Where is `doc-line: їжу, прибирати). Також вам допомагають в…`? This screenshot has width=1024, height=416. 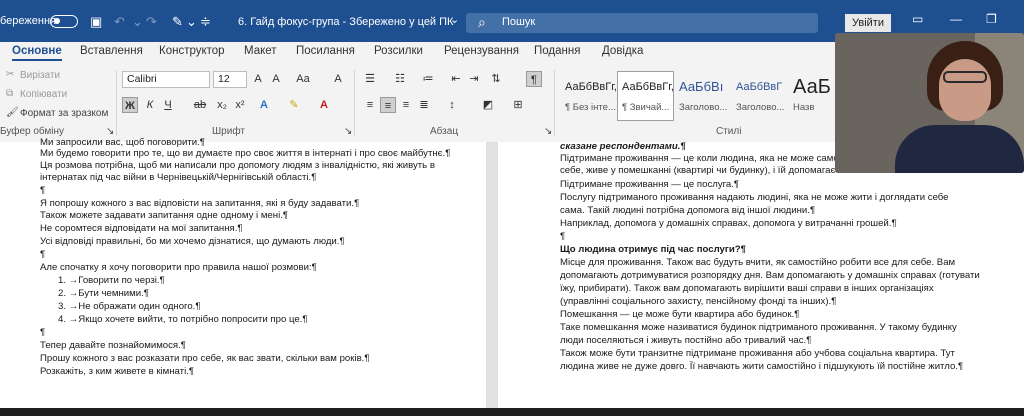
doc-line: їжу, прибирати). Також вам допомагають в… is located at coordinates (747, 288).